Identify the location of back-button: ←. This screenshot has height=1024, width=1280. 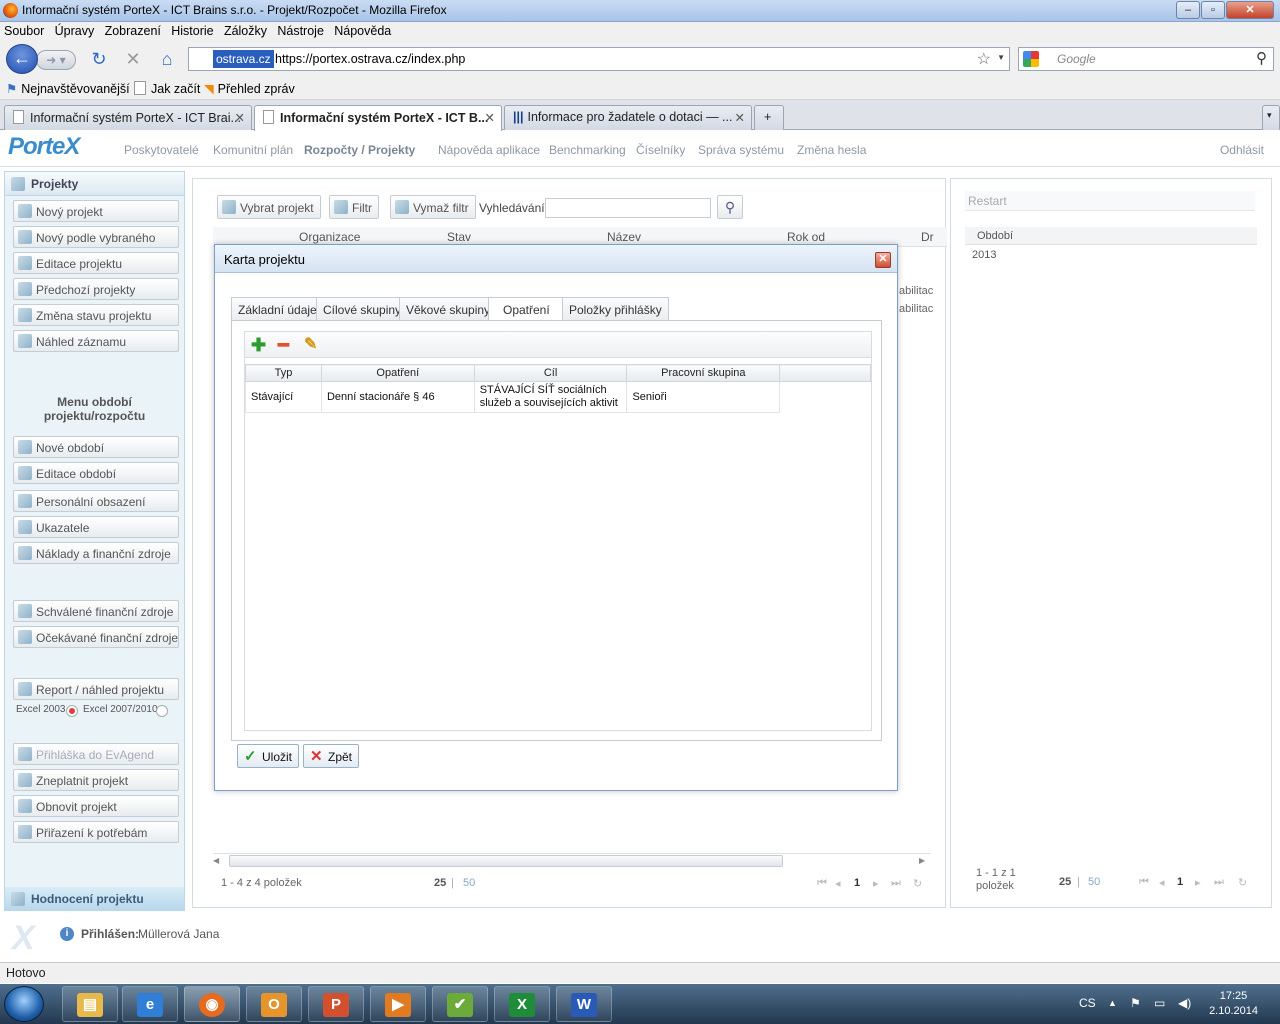
(22, 59).